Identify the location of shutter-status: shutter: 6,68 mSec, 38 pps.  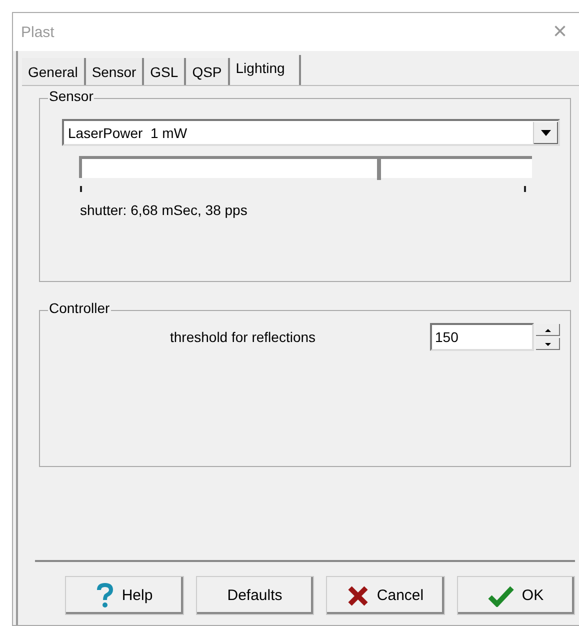
(164, 210).